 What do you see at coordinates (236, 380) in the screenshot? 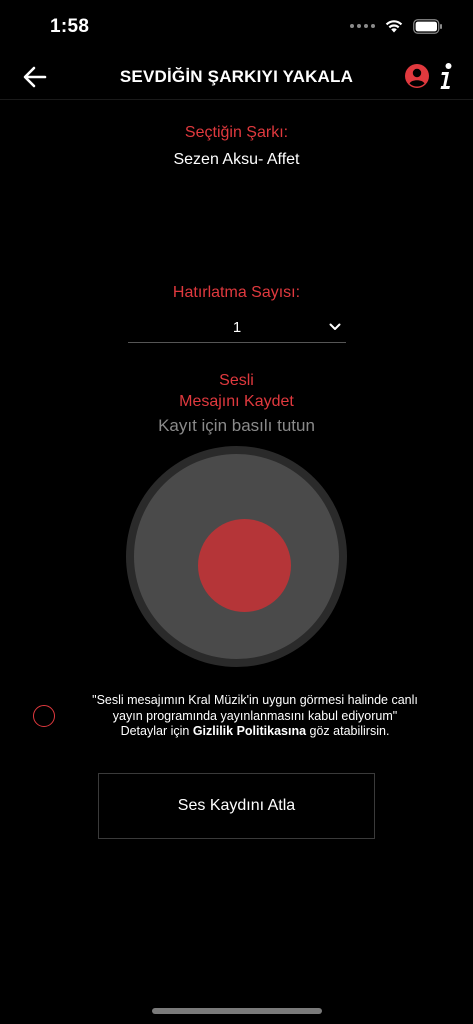
I see `voice-message-title-line1: Sesli` at bounding box center [236, 380].